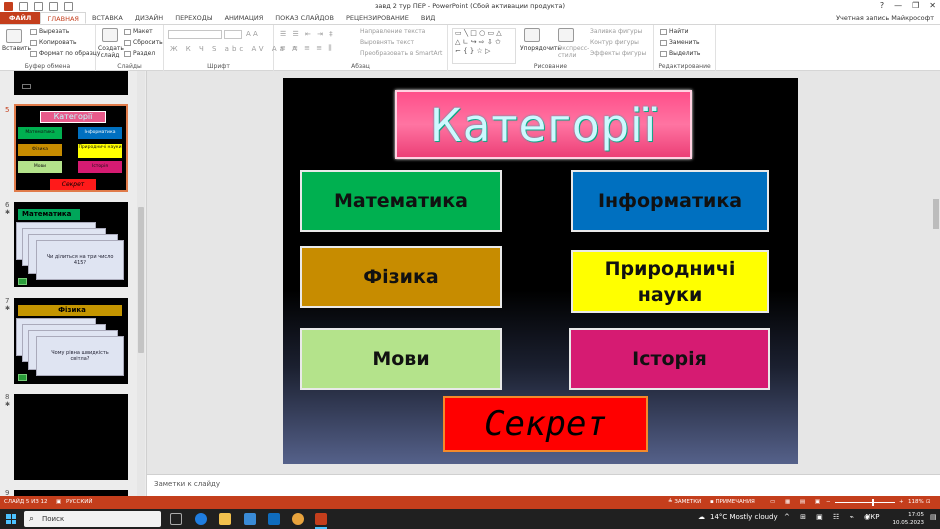 The image size is (940, 529). I want to click on thumbnails-scroll-thumb, so click(141, 280).